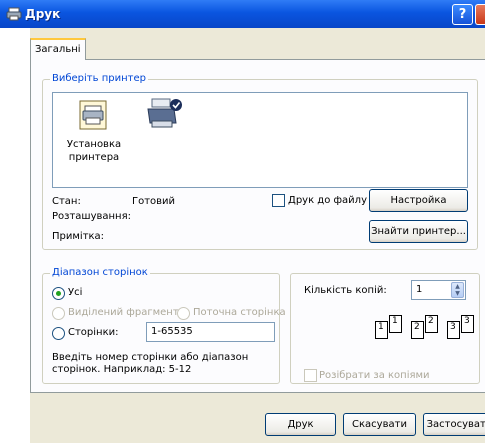  Describe the element at coordinates (183, 313) in the screenshot. I see `current-page-radio` at that location.